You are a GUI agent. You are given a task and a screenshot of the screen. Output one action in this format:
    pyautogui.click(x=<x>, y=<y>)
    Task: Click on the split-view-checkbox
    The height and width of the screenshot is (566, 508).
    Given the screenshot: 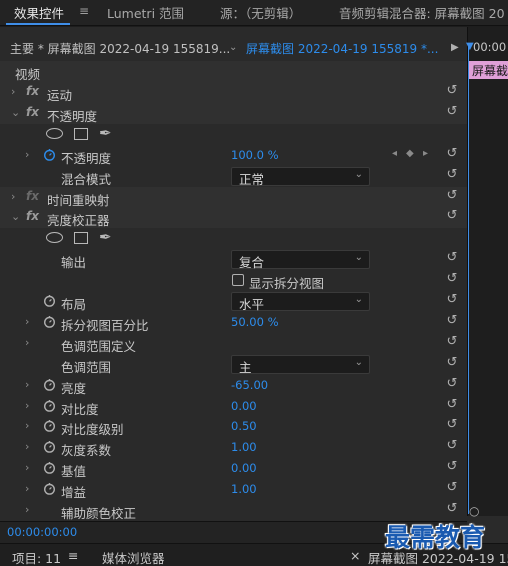 What is the action you would take?
    pyautogui.click(x=238, y=280)
    